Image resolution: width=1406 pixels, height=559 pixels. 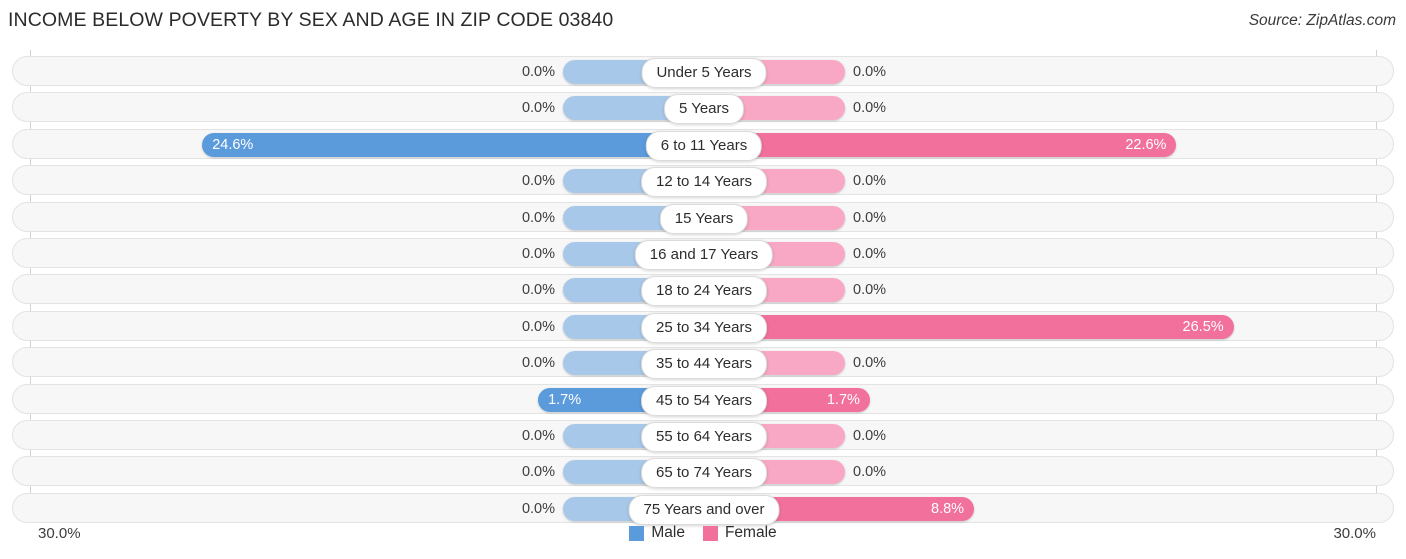 I want to click on bar-value-male: 1.7%, so click(x=565, y=399).